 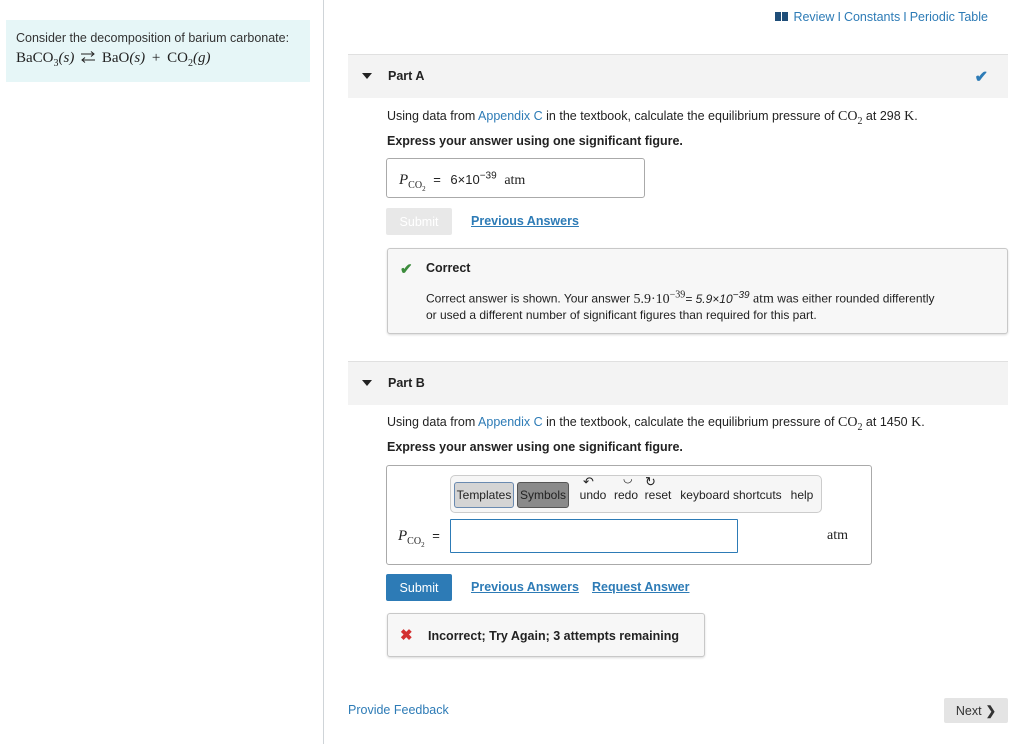 I want to click on part-b-answer-input, so click(x=594, y=536).